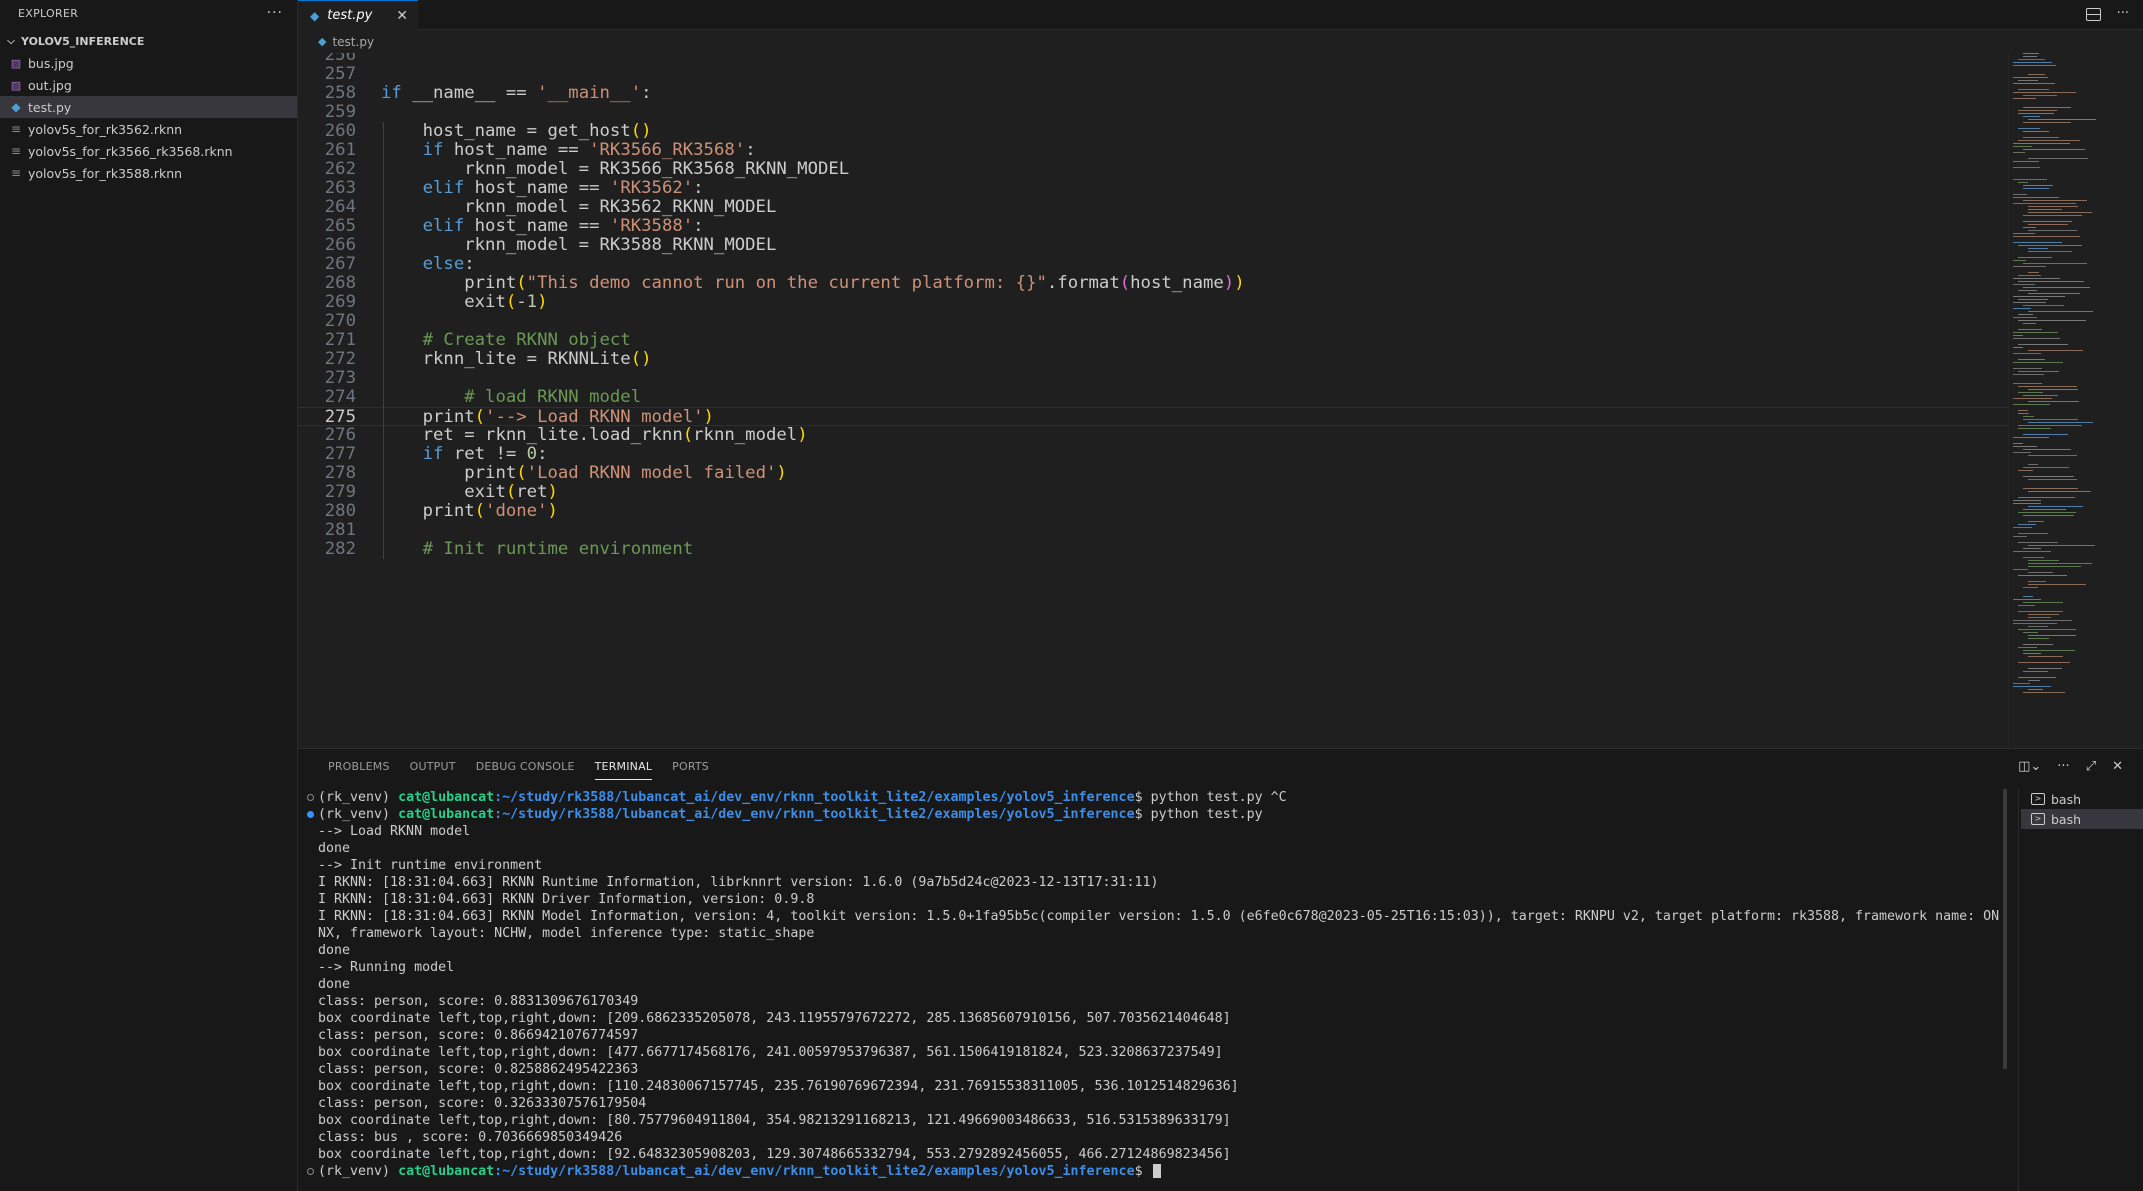 Image resolution: width=2143 pixels, height=1191 pixels. I want to click on output-text: class: person, score: 0.8258862495422363, so click(478, 1069).